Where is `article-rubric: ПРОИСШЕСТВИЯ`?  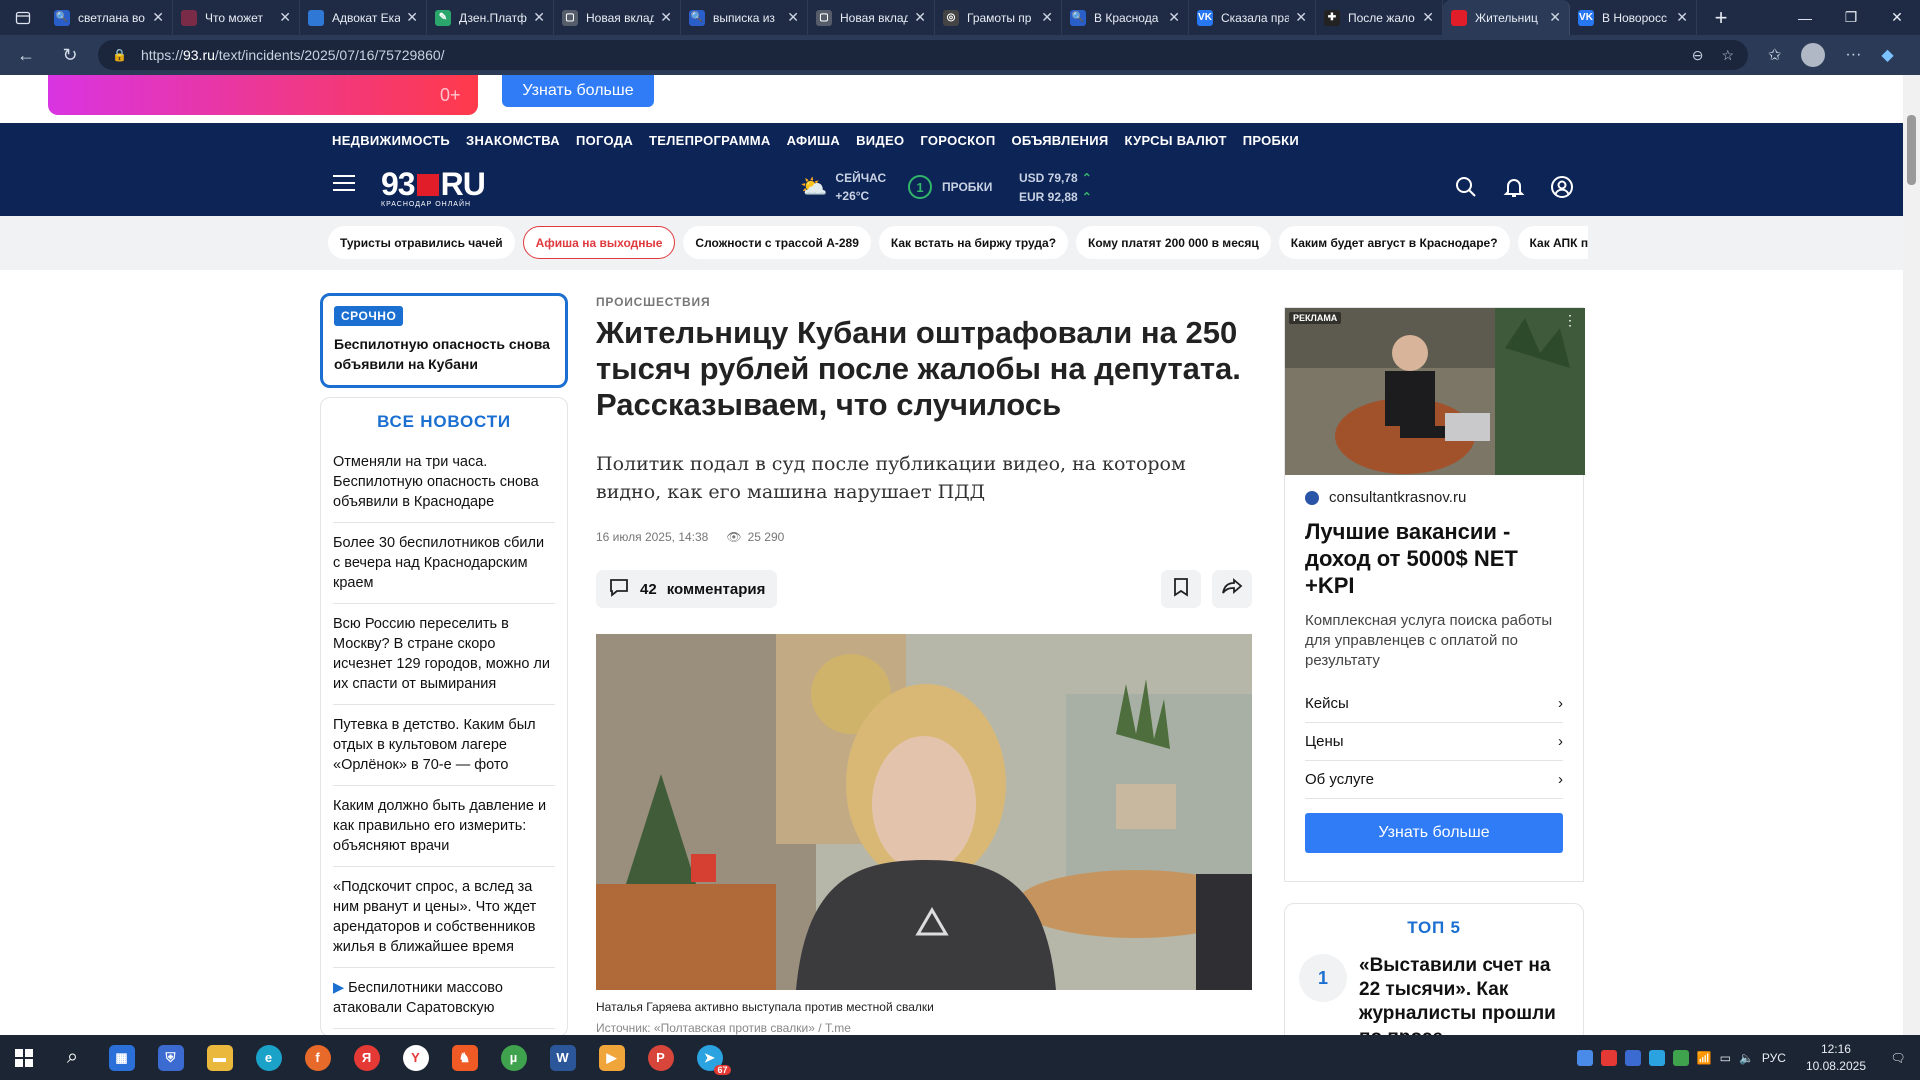
article-rubric: ПРОИСШЕСТВИЯ is located at coordinates (653, 302).